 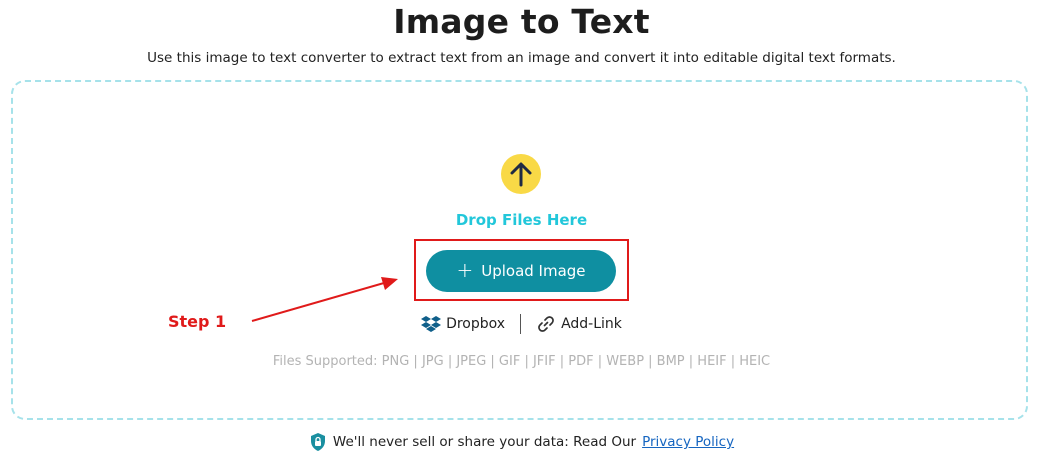 I want to click on drop-files-label: Drop Files Here, so click(x=521, y=220).